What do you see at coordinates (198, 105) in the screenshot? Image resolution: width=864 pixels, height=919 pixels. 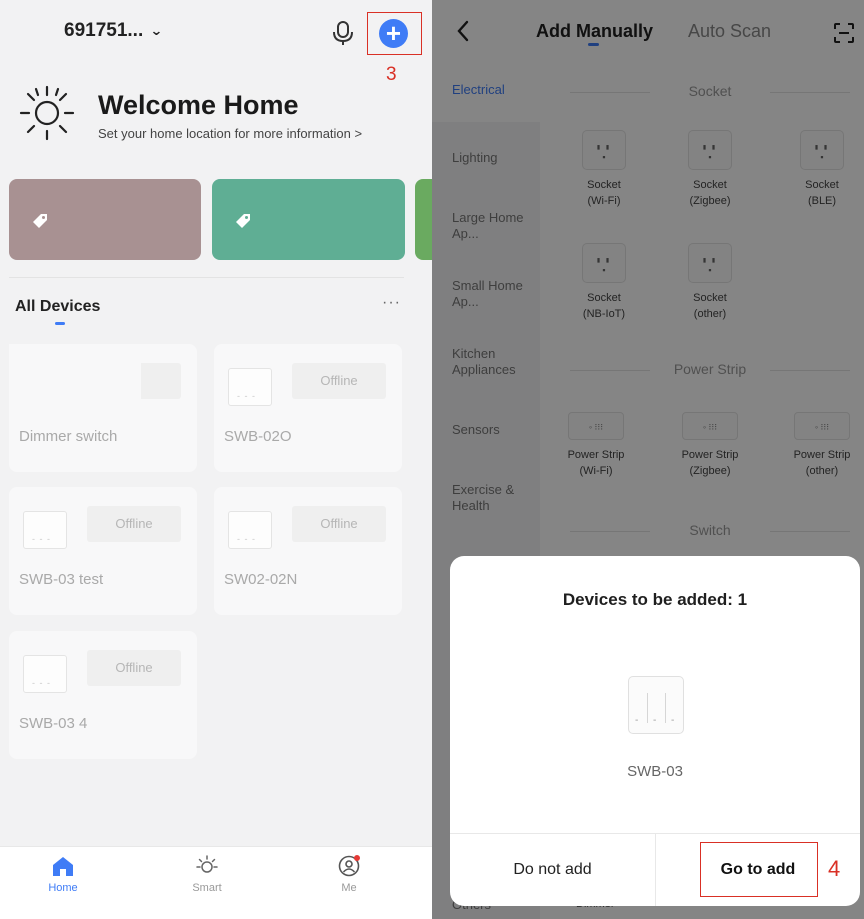 I see `welcome-title: Welcome Home` at bounding box center [198, 105].